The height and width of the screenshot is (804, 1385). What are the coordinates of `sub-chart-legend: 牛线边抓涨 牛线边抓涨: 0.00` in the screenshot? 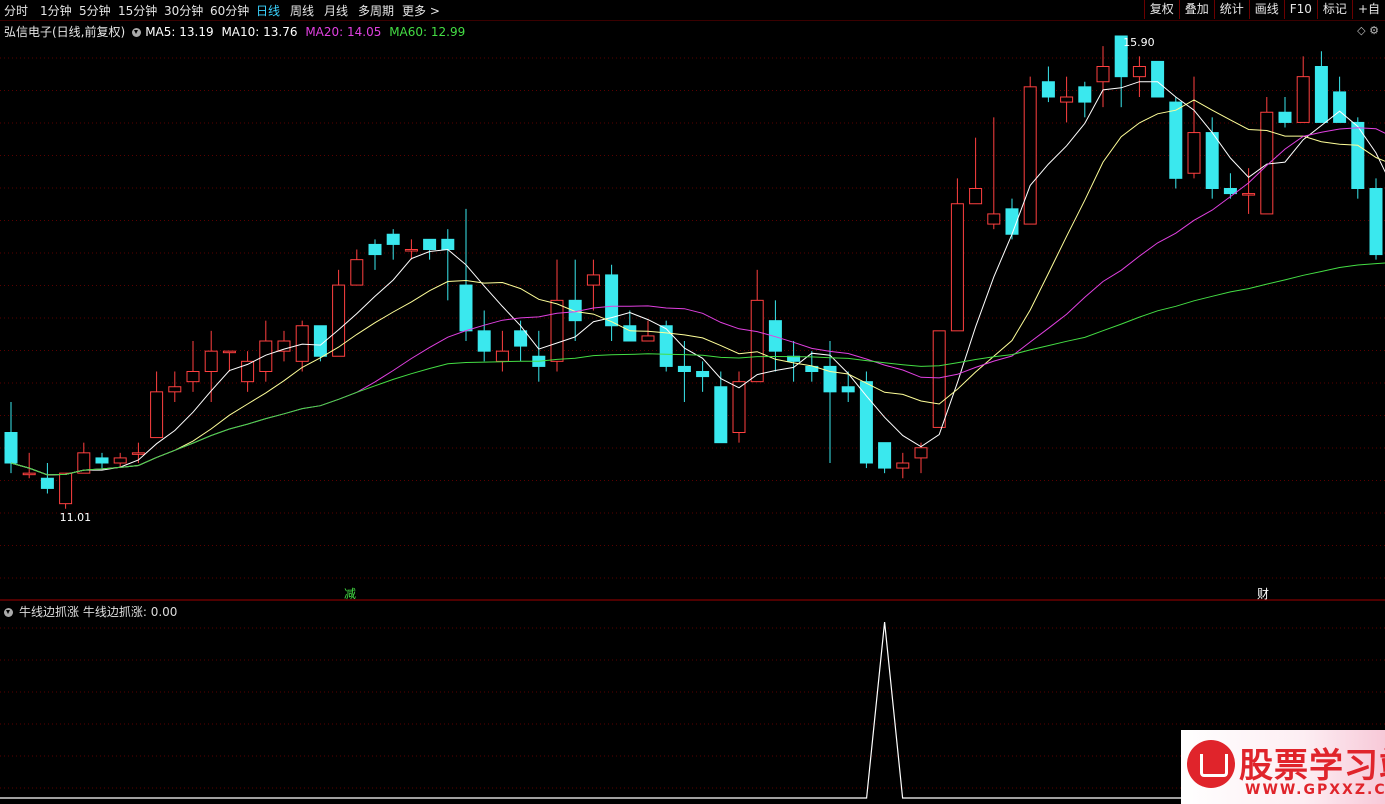 It's located at (90, 611).